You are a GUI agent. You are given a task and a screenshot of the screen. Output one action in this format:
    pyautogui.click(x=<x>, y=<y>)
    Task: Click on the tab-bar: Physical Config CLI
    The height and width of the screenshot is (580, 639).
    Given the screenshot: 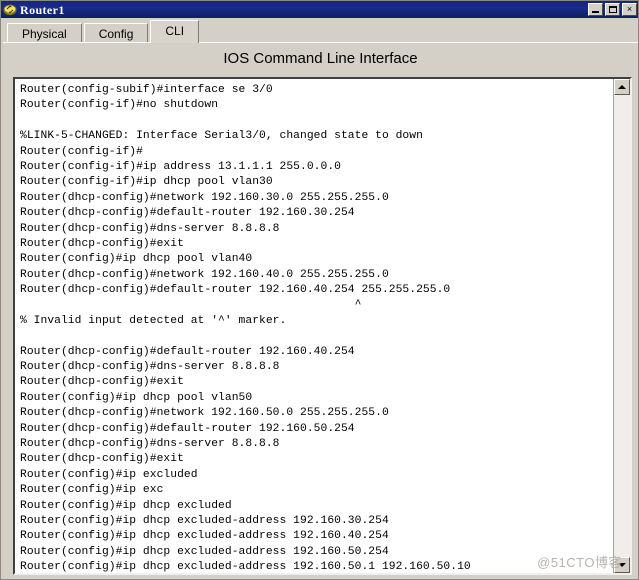 What is the action you would take?
    pyautogui.click(x=319, y=31)
    